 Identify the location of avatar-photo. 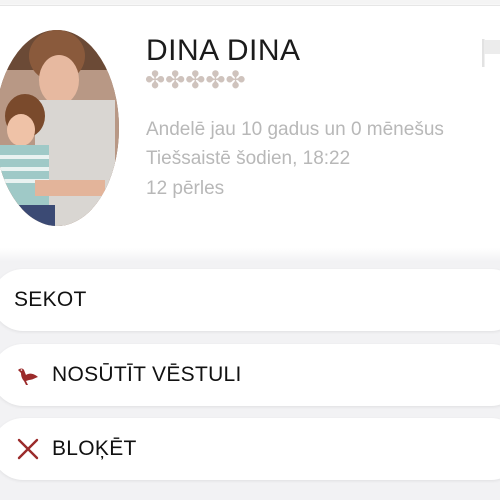
(59, 128).